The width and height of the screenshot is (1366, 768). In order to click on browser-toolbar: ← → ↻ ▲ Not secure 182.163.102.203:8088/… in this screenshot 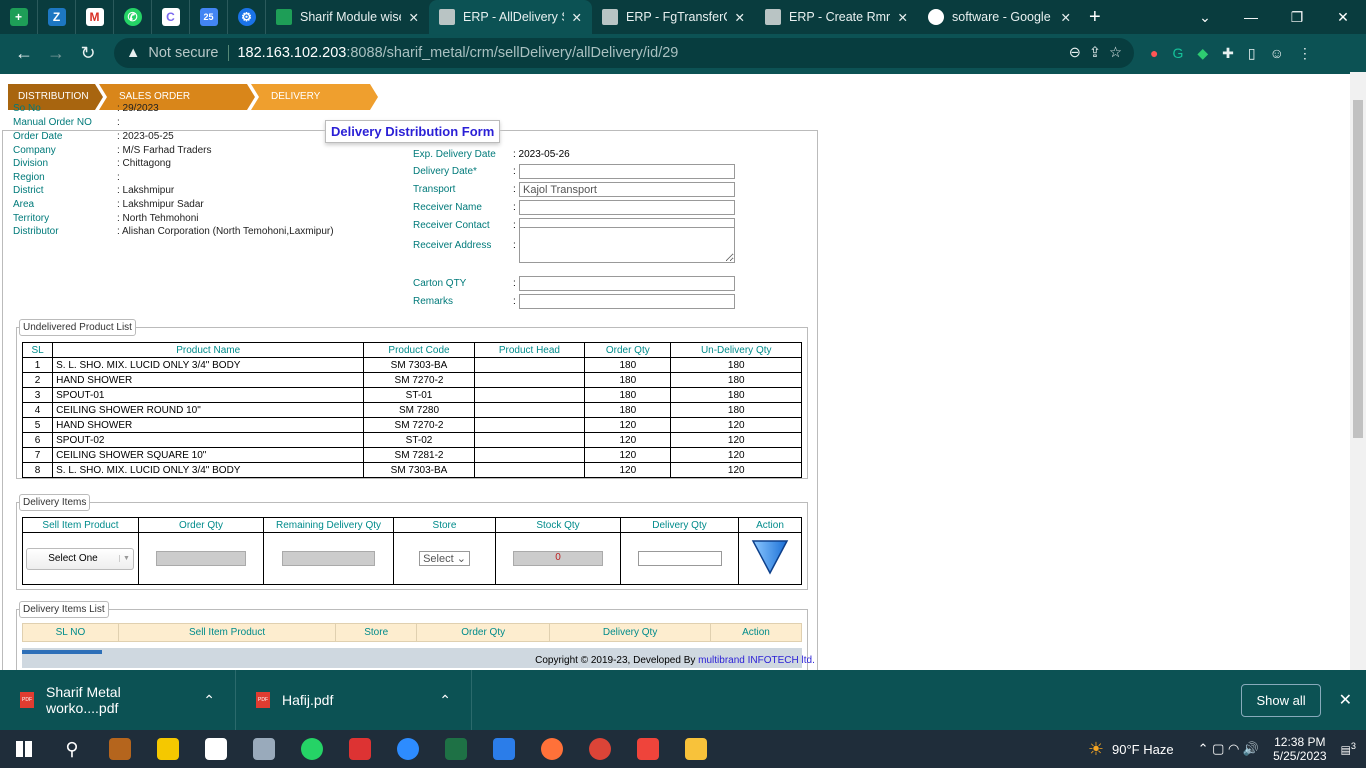, I will do `click(683, 53)`.